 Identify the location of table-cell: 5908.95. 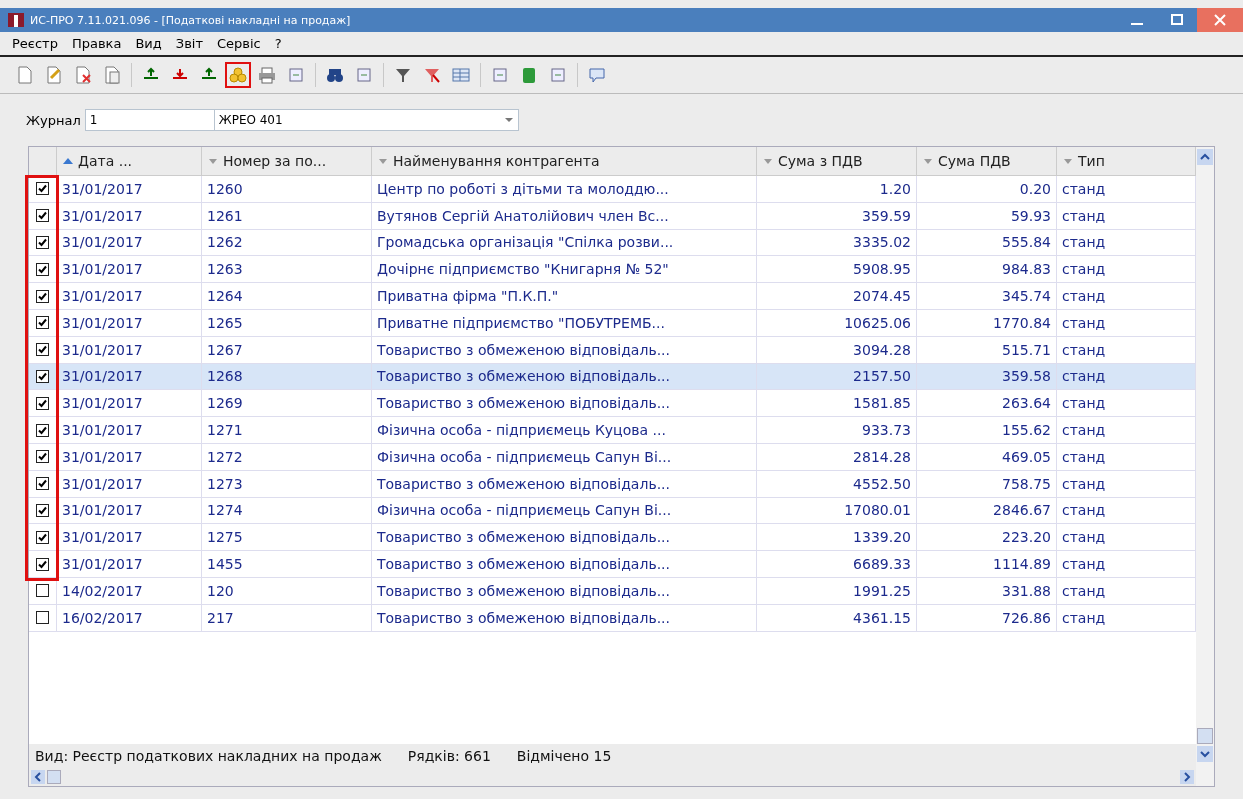
(837, 269).